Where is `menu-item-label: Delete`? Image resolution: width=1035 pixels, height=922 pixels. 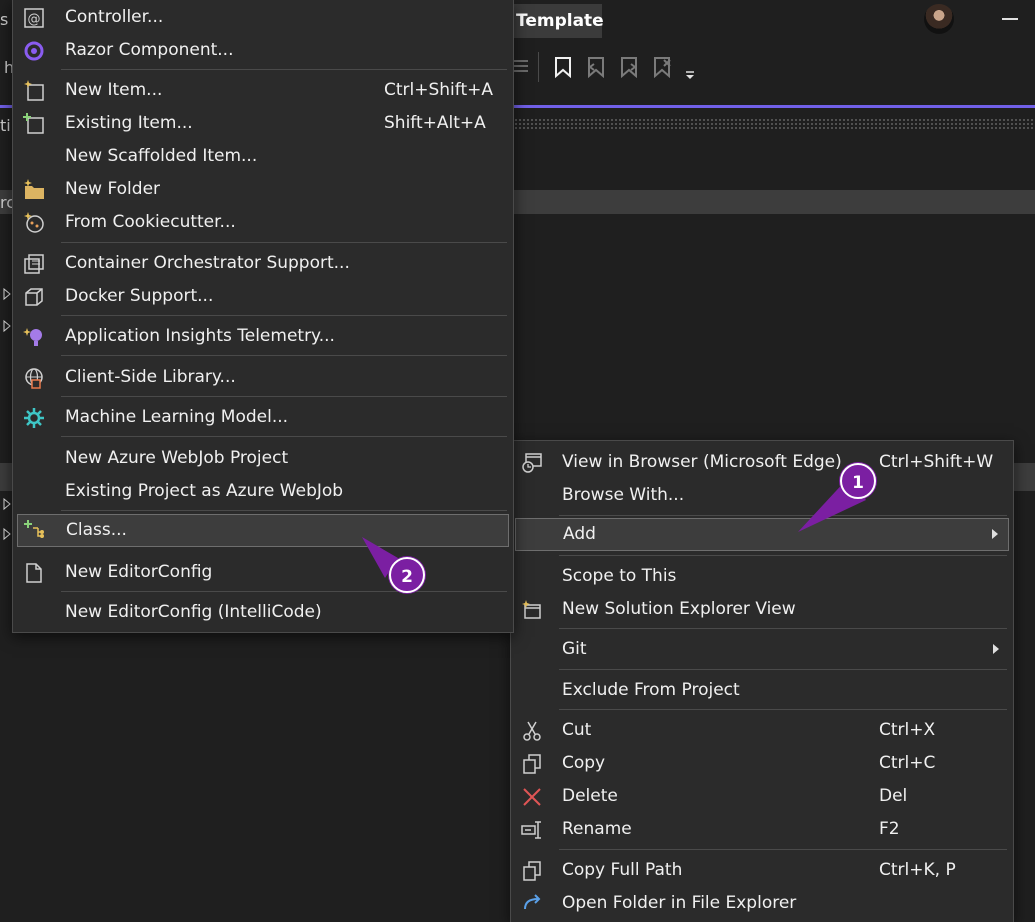
menu-item-label: Delete is located at coordinates (590, 796).